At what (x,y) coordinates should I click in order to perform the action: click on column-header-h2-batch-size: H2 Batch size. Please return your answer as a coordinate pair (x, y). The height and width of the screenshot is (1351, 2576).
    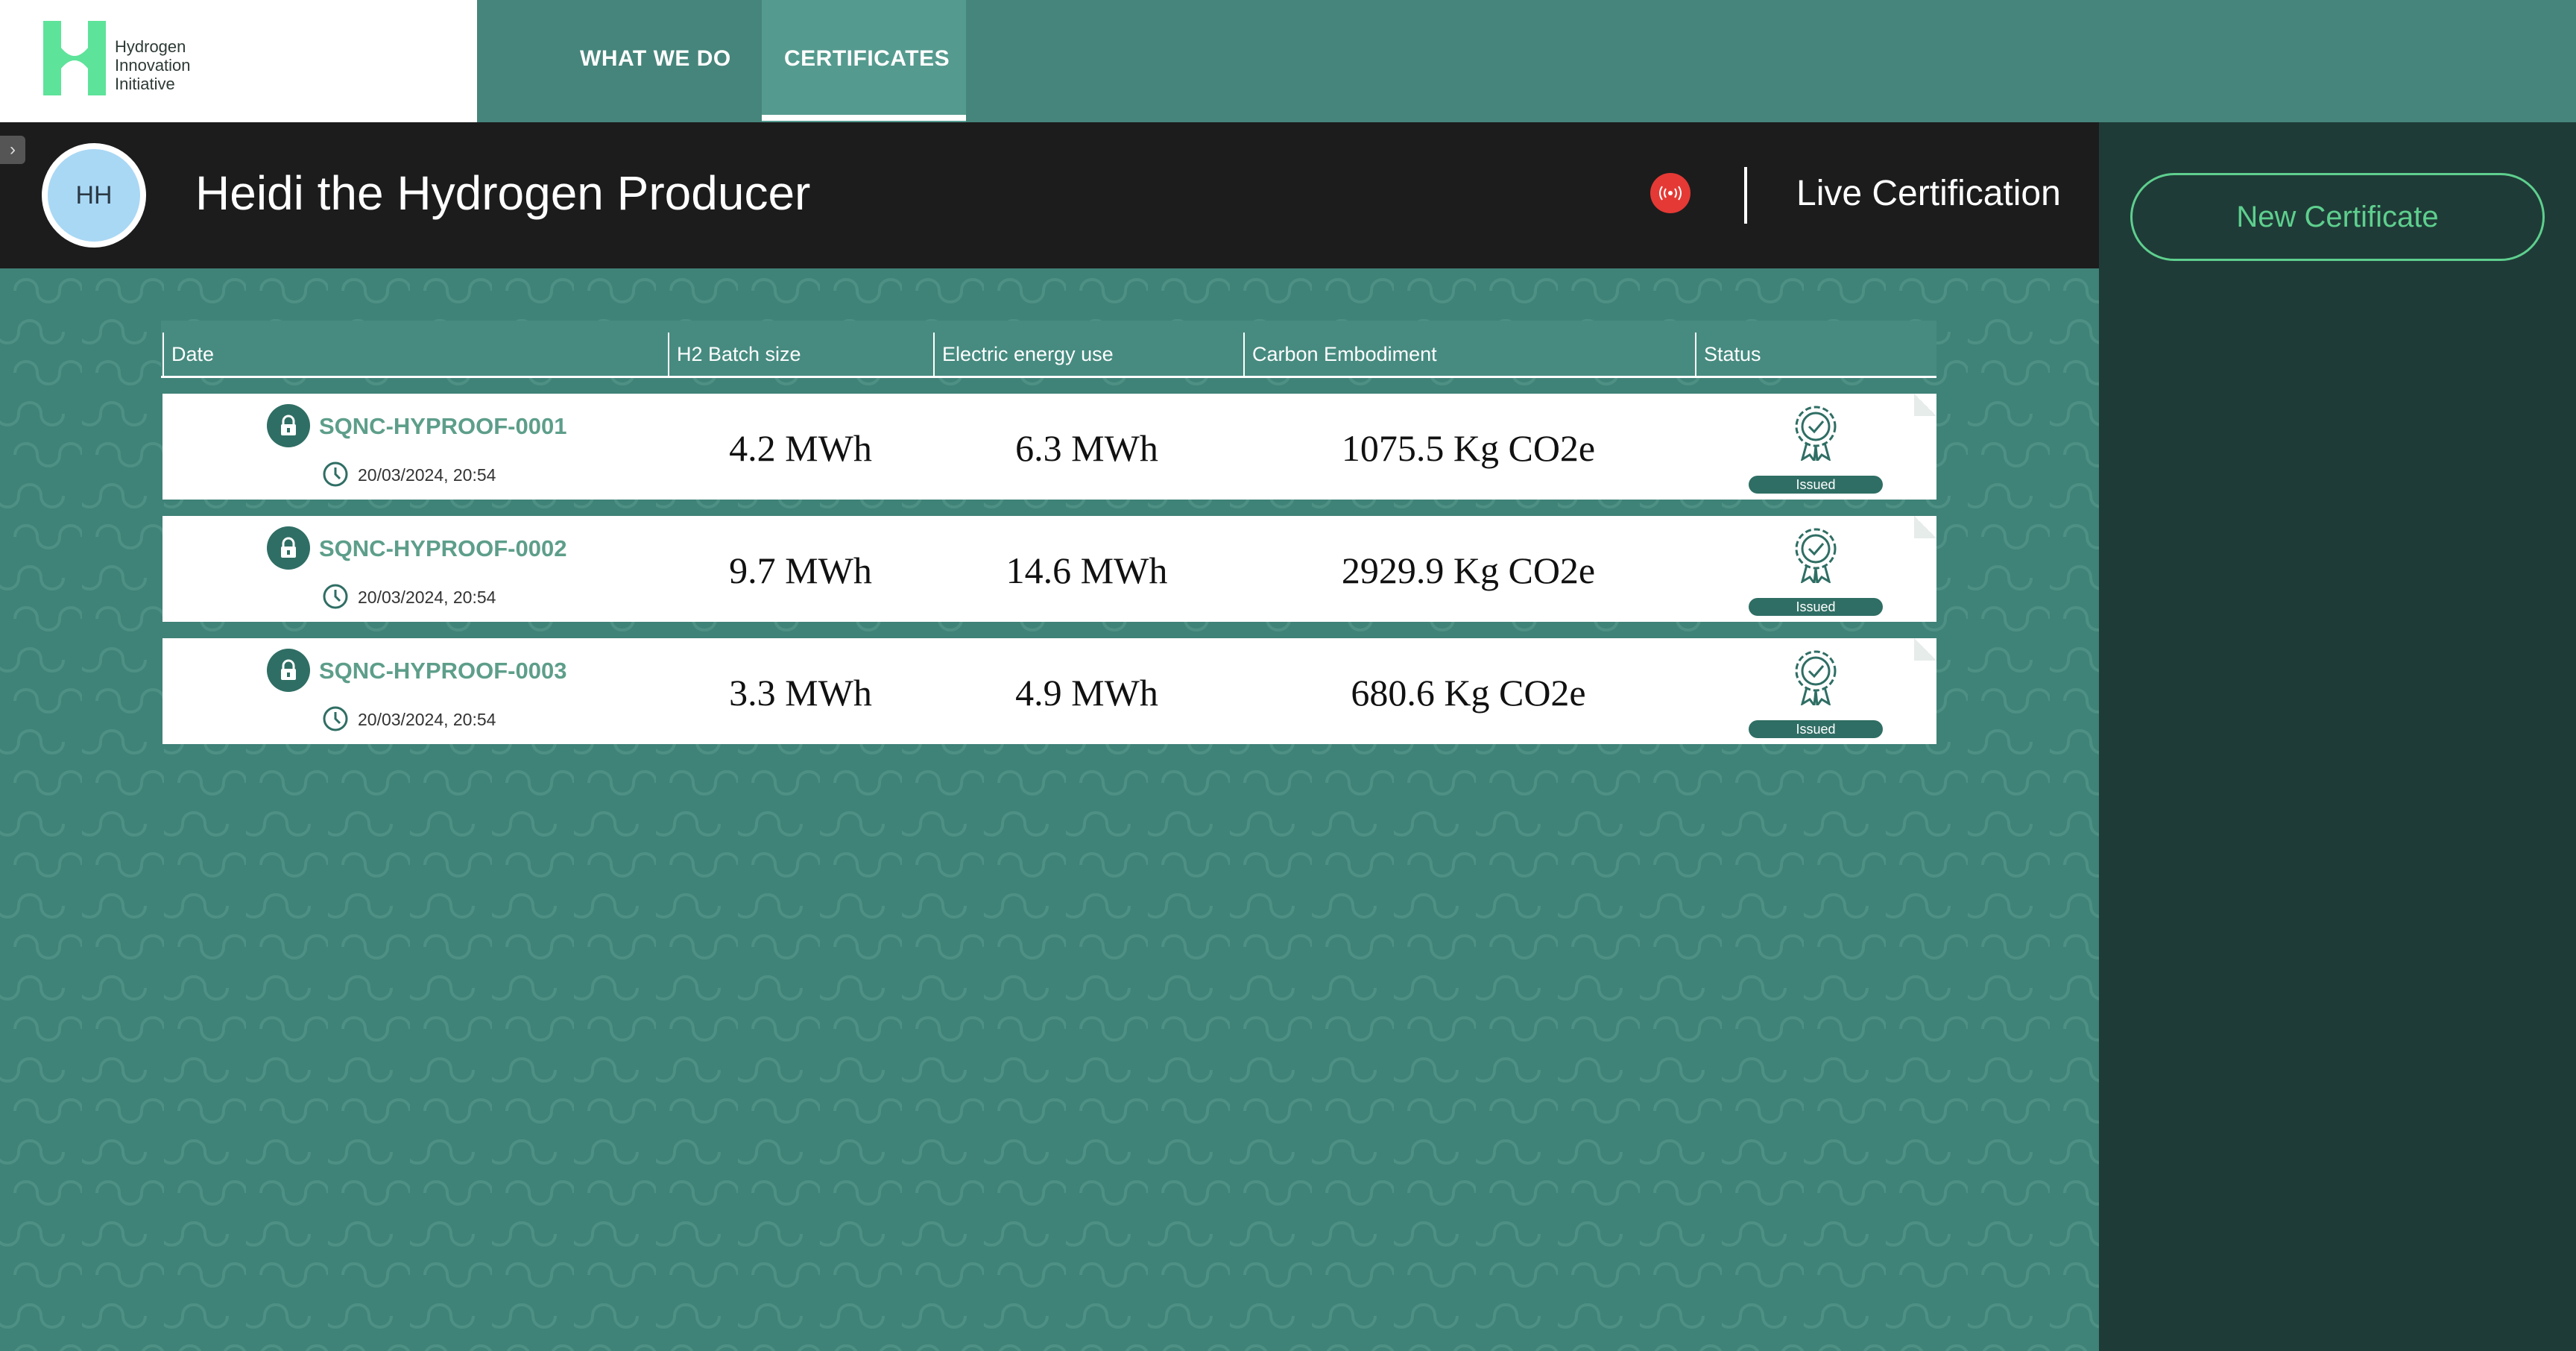
    Looking at the image, I should click on (739, 354).